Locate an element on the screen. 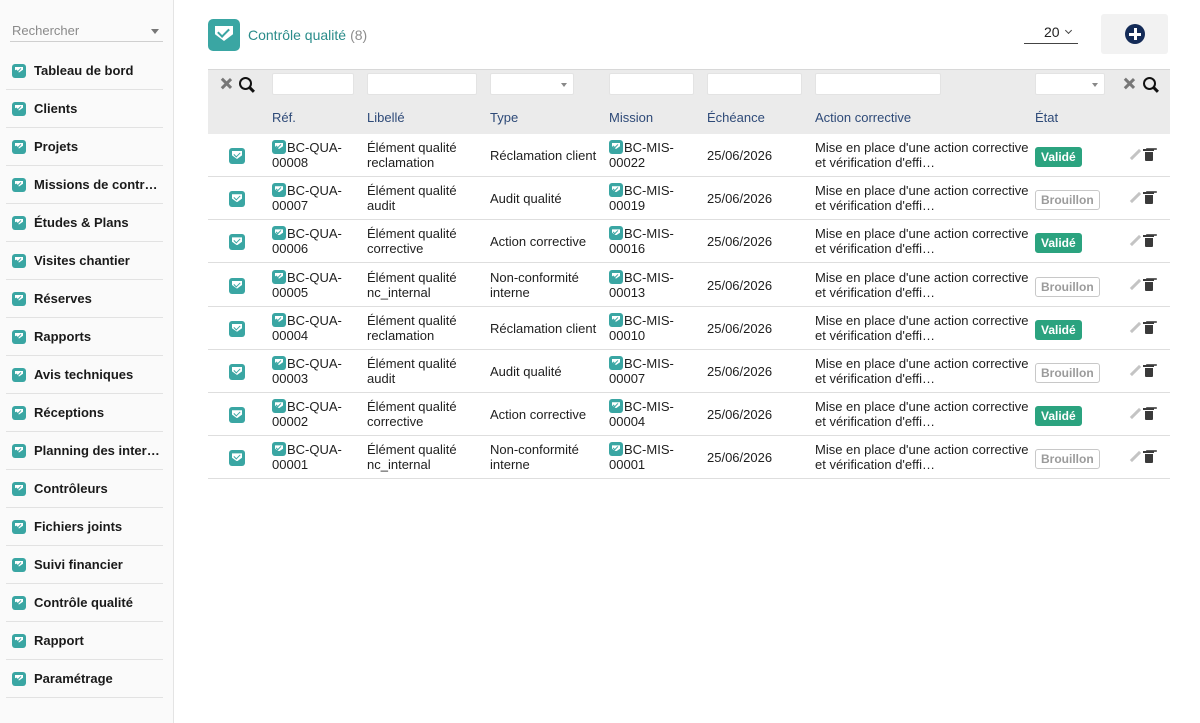 The height and width of the screenshot is (723, 1200). filter-action-input is located at coordinates (878, 84).